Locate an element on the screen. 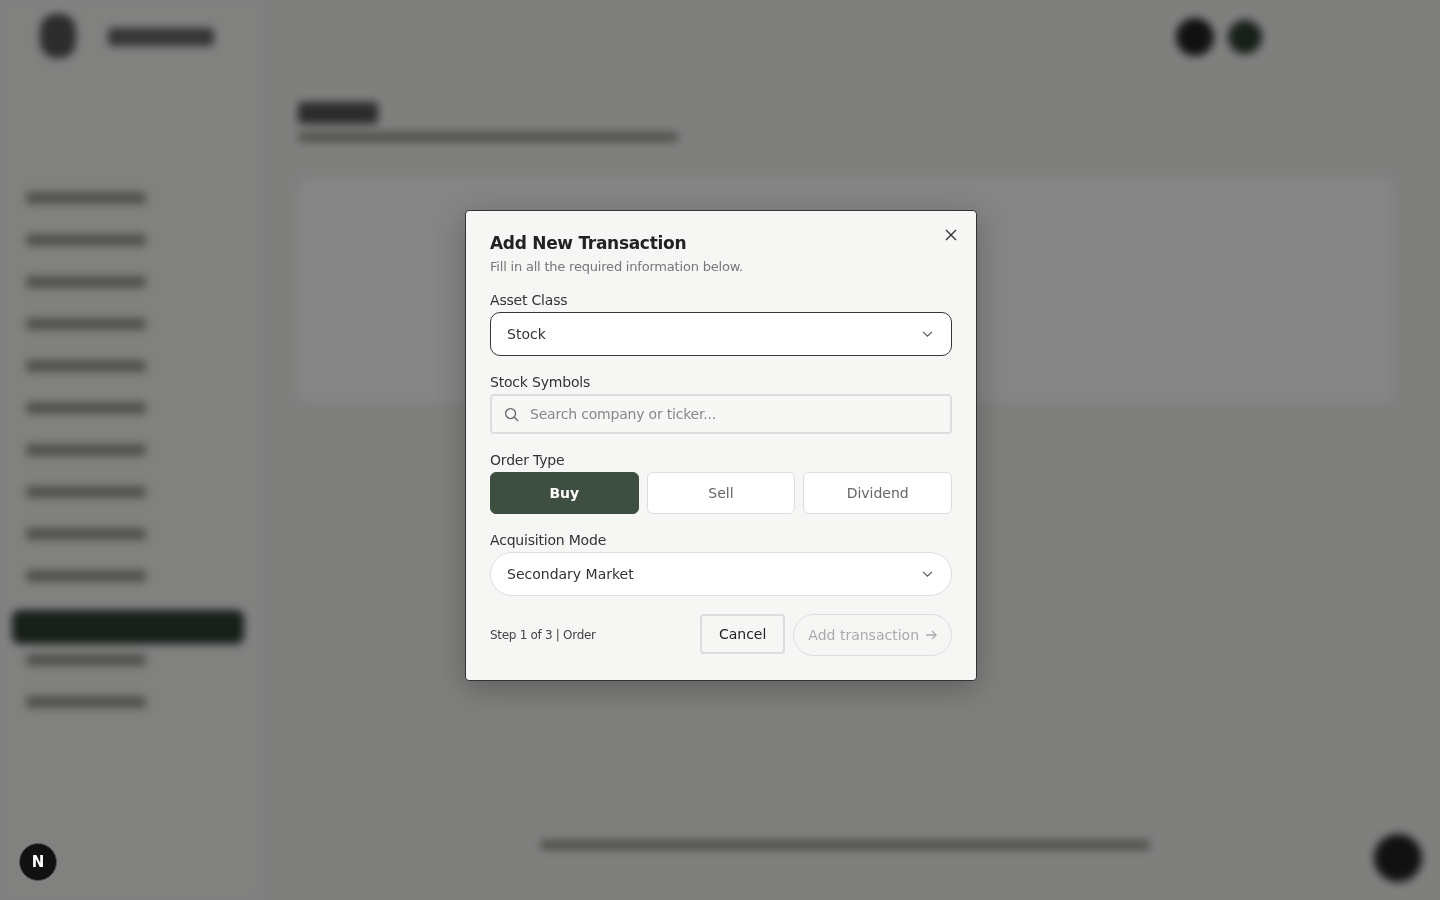  field-label: Acquisition Mode is located at coordinates (549, 540).